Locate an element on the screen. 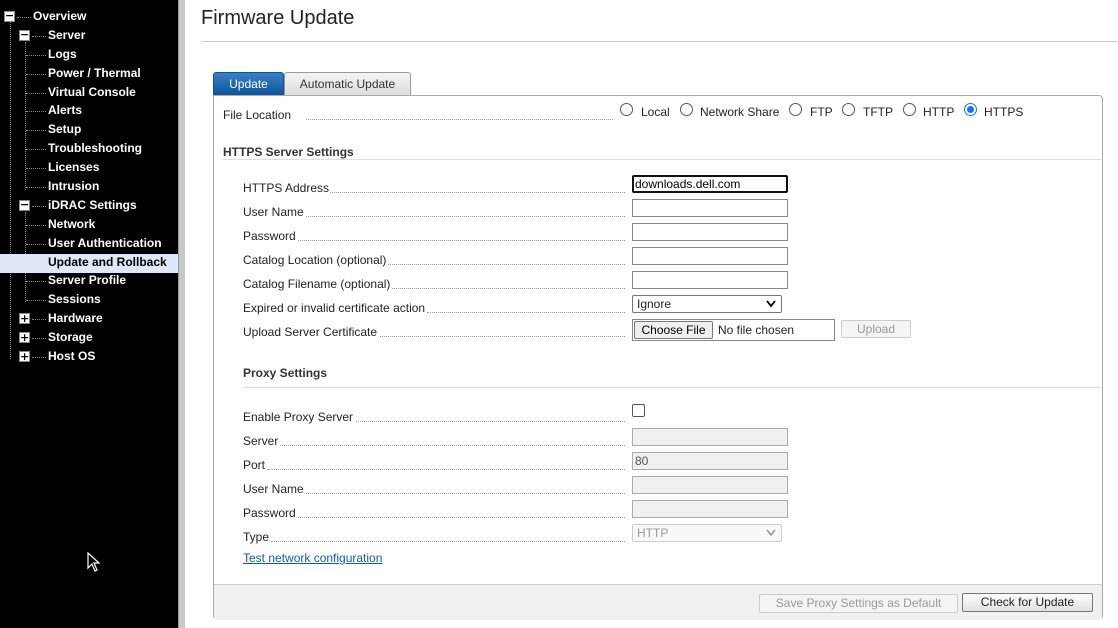  radio-ftp-label: FTP is located at coordinates (821, 112).